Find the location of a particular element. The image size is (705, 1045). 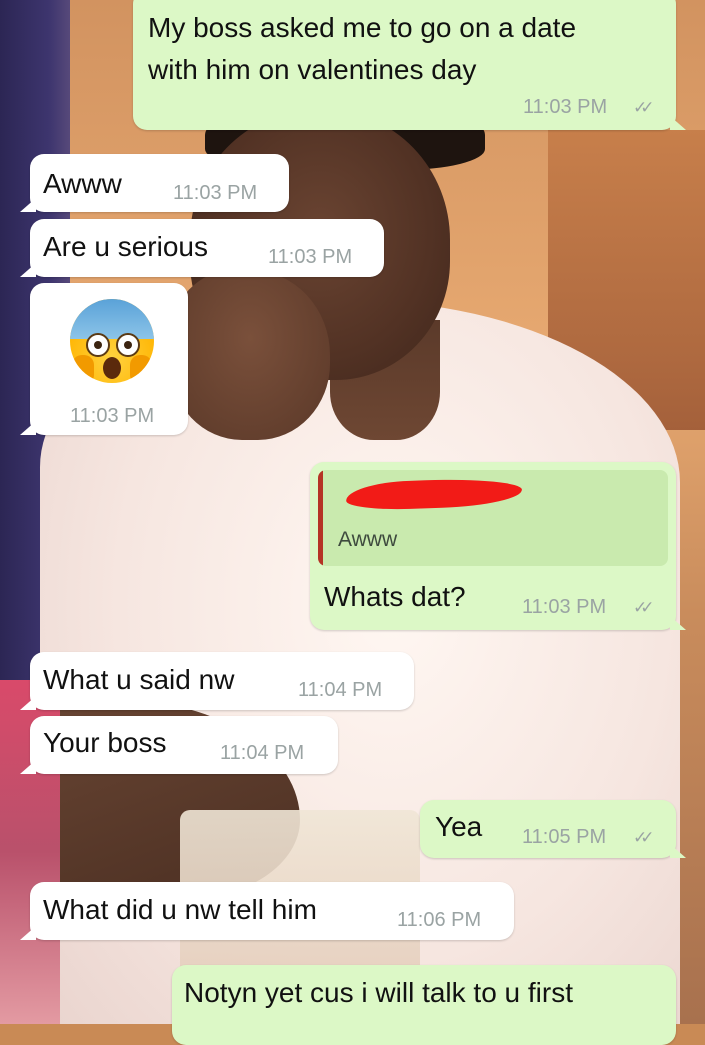

message-bubble-incoming: What u said nw 11:04 PM is located at coordinates (217, 681).